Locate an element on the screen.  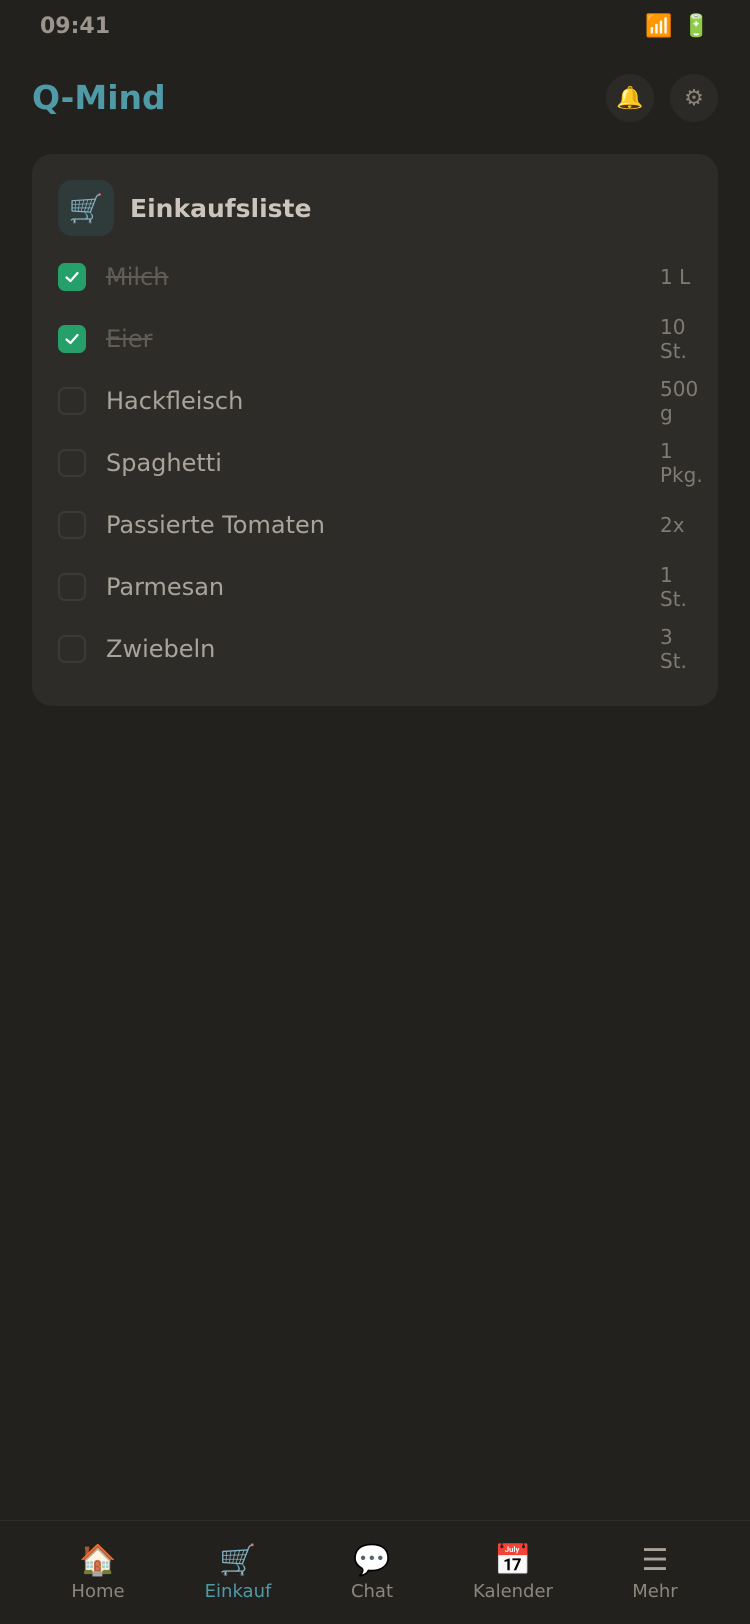
nav-kalender: 📅 Kalender is located at coordinates (513, 1572).